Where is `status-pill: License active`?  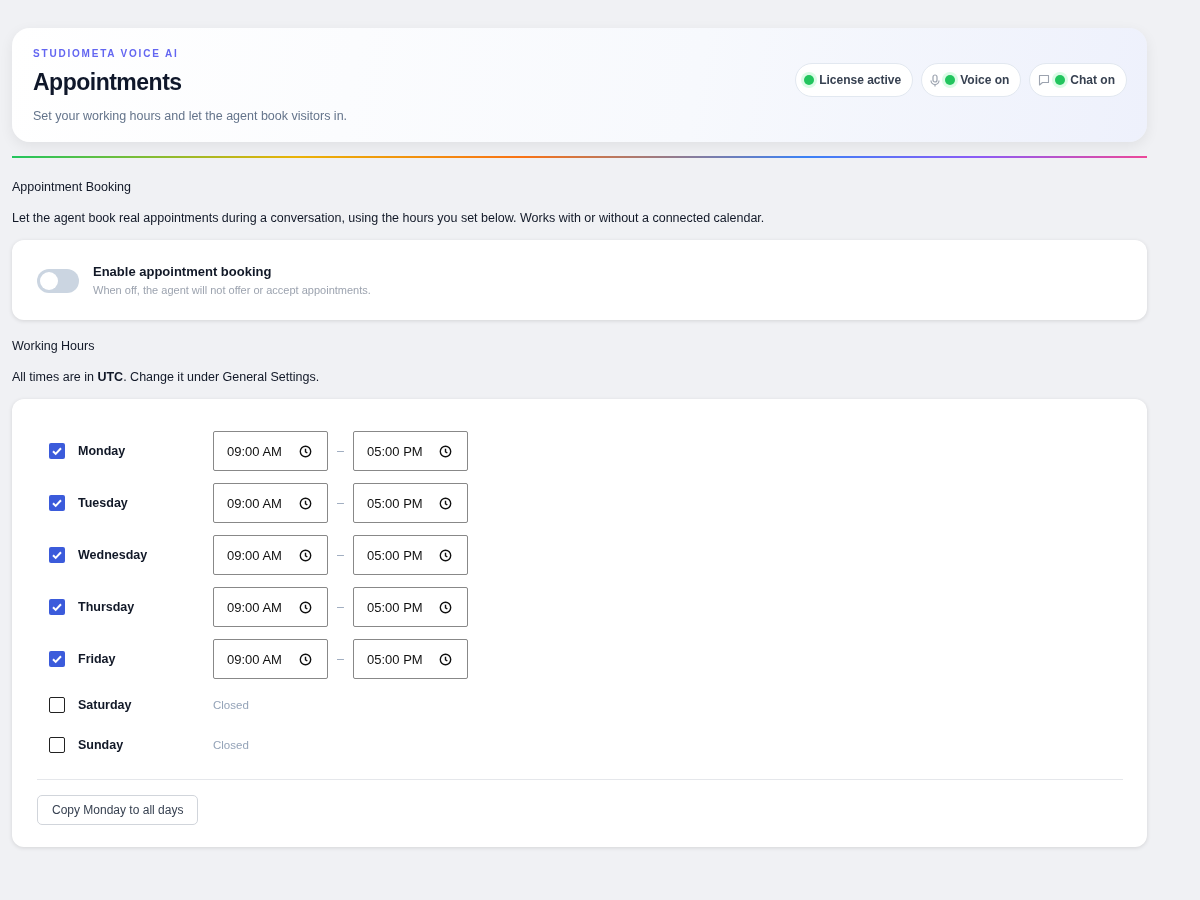 status-pill: License active is located at coordinates (854, 80).